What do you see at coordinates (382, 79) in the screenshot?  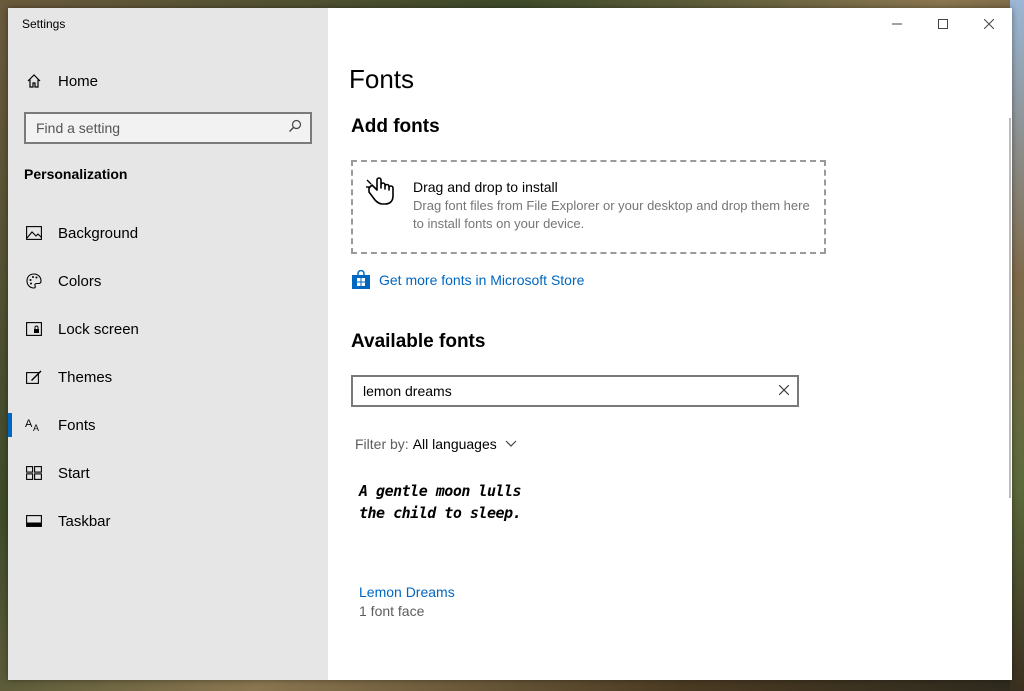 I see `page-title: Fonts` at bounding box center [382, 79].